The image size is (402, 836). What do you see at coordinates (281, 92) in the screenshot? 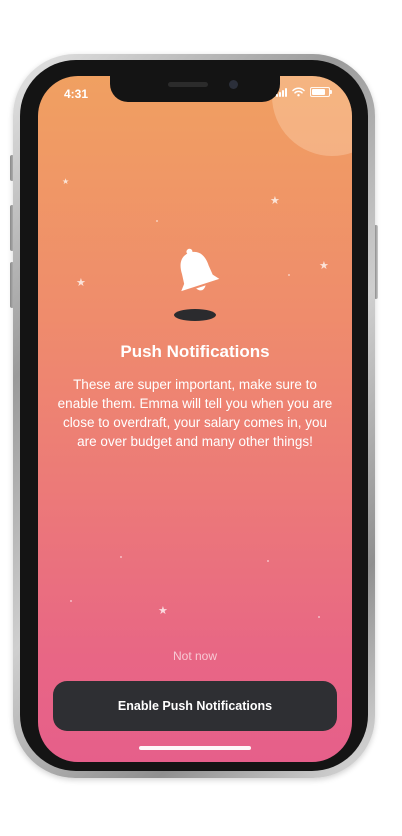
I see `signal-icon` at bounding box center [281, 92].